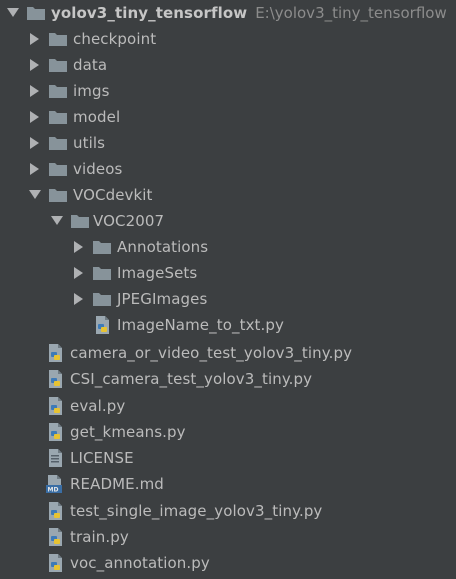 The image size is (456, 579). I want to click on tree-folder-model: model, so click(228, 117).